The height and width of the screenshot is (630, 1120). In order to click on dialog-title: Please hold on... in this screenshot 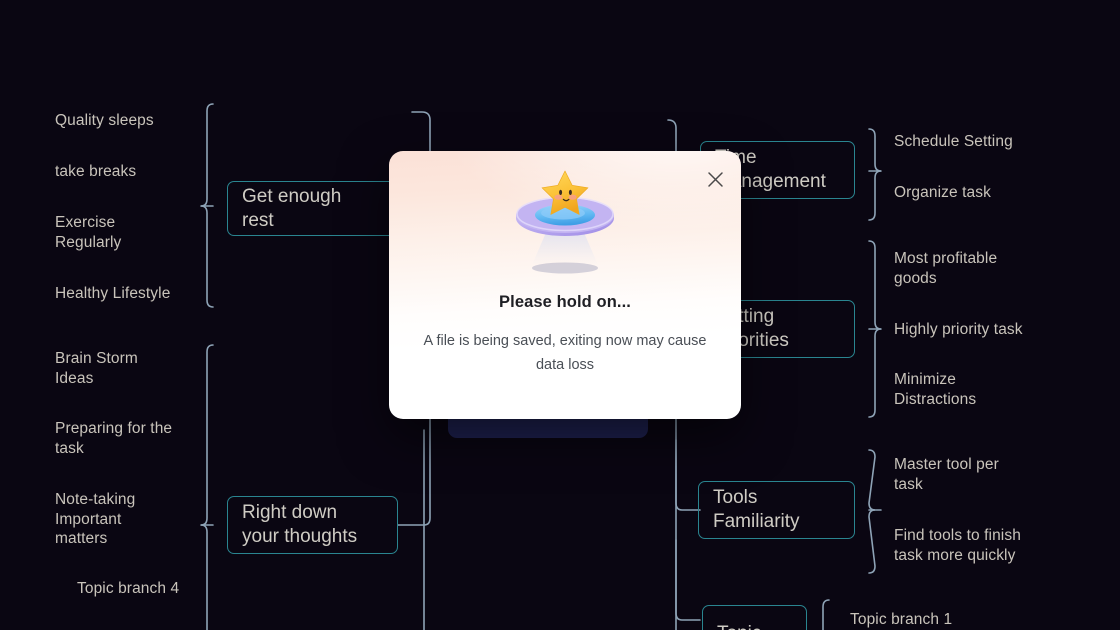, I will do `click(565, 302)`.